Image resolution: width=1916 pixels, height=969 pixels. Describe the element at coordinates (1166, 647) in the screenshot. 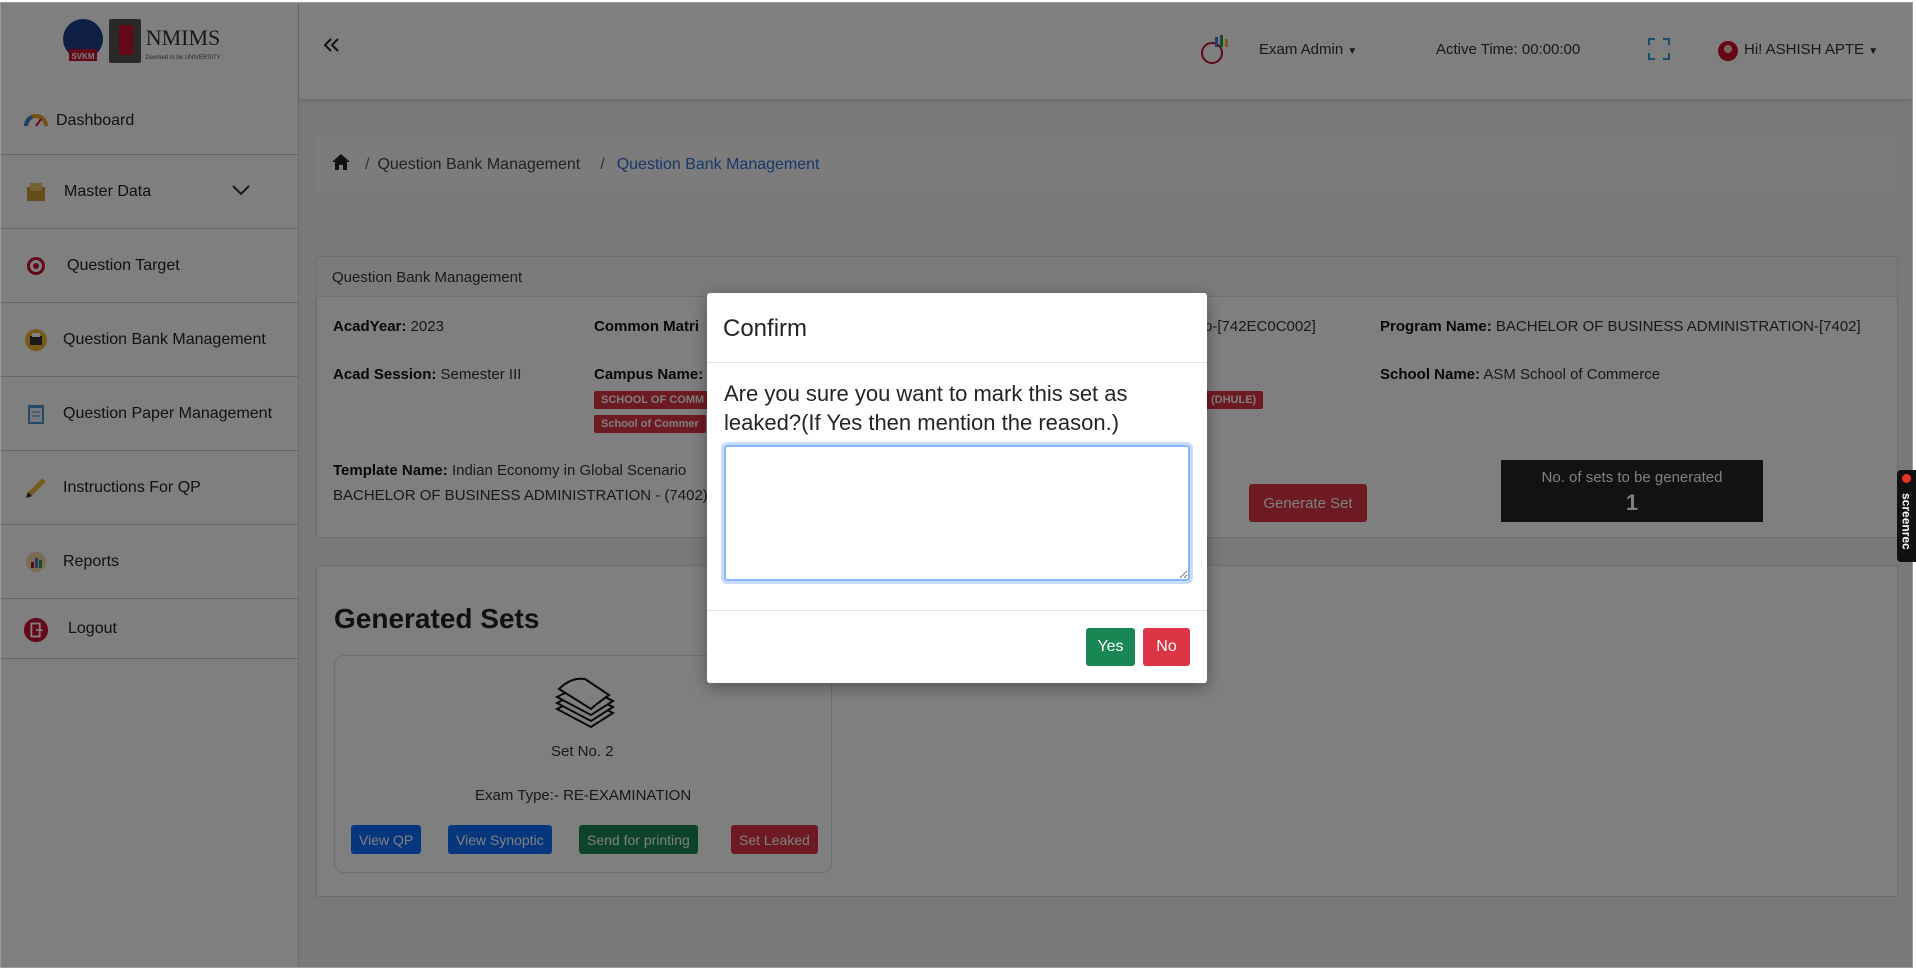

I see `no-button: No` at that location.